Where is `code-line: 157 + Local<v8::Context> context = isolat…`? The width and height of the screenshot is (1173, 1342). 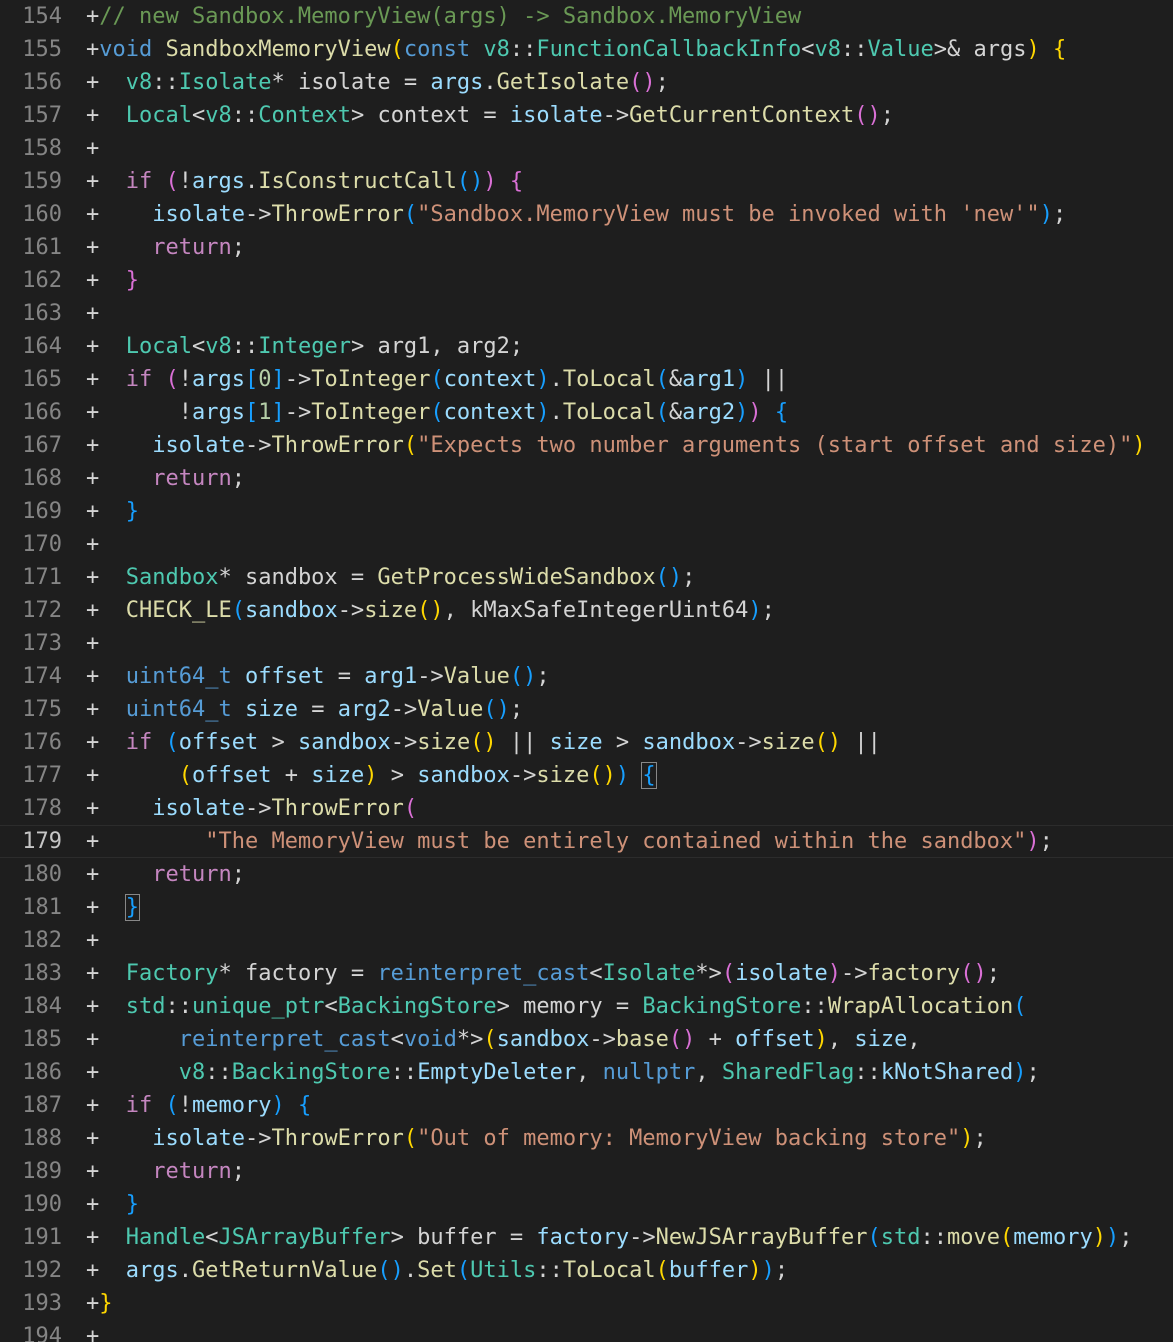 code-line: 157 + Local<v8::Context> context = isolat… is located at coordinates (586, 115).